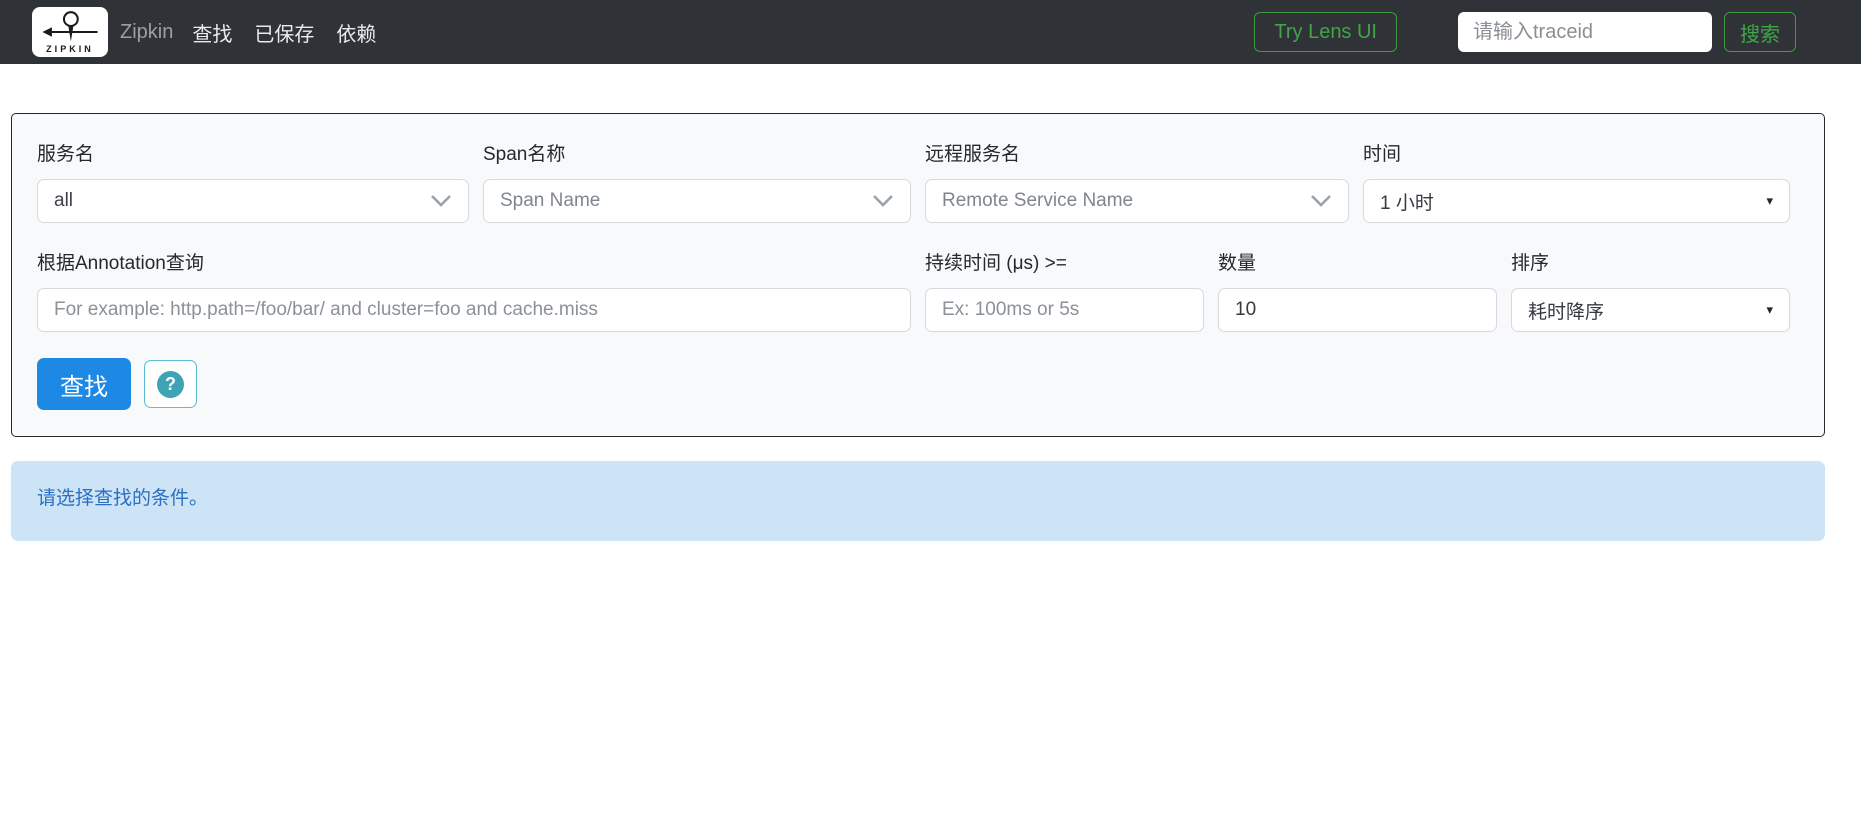 The width and height of the screenshot is (1861, 840). I want to click on service-name-field: 服务名 all, so click(253, 183).